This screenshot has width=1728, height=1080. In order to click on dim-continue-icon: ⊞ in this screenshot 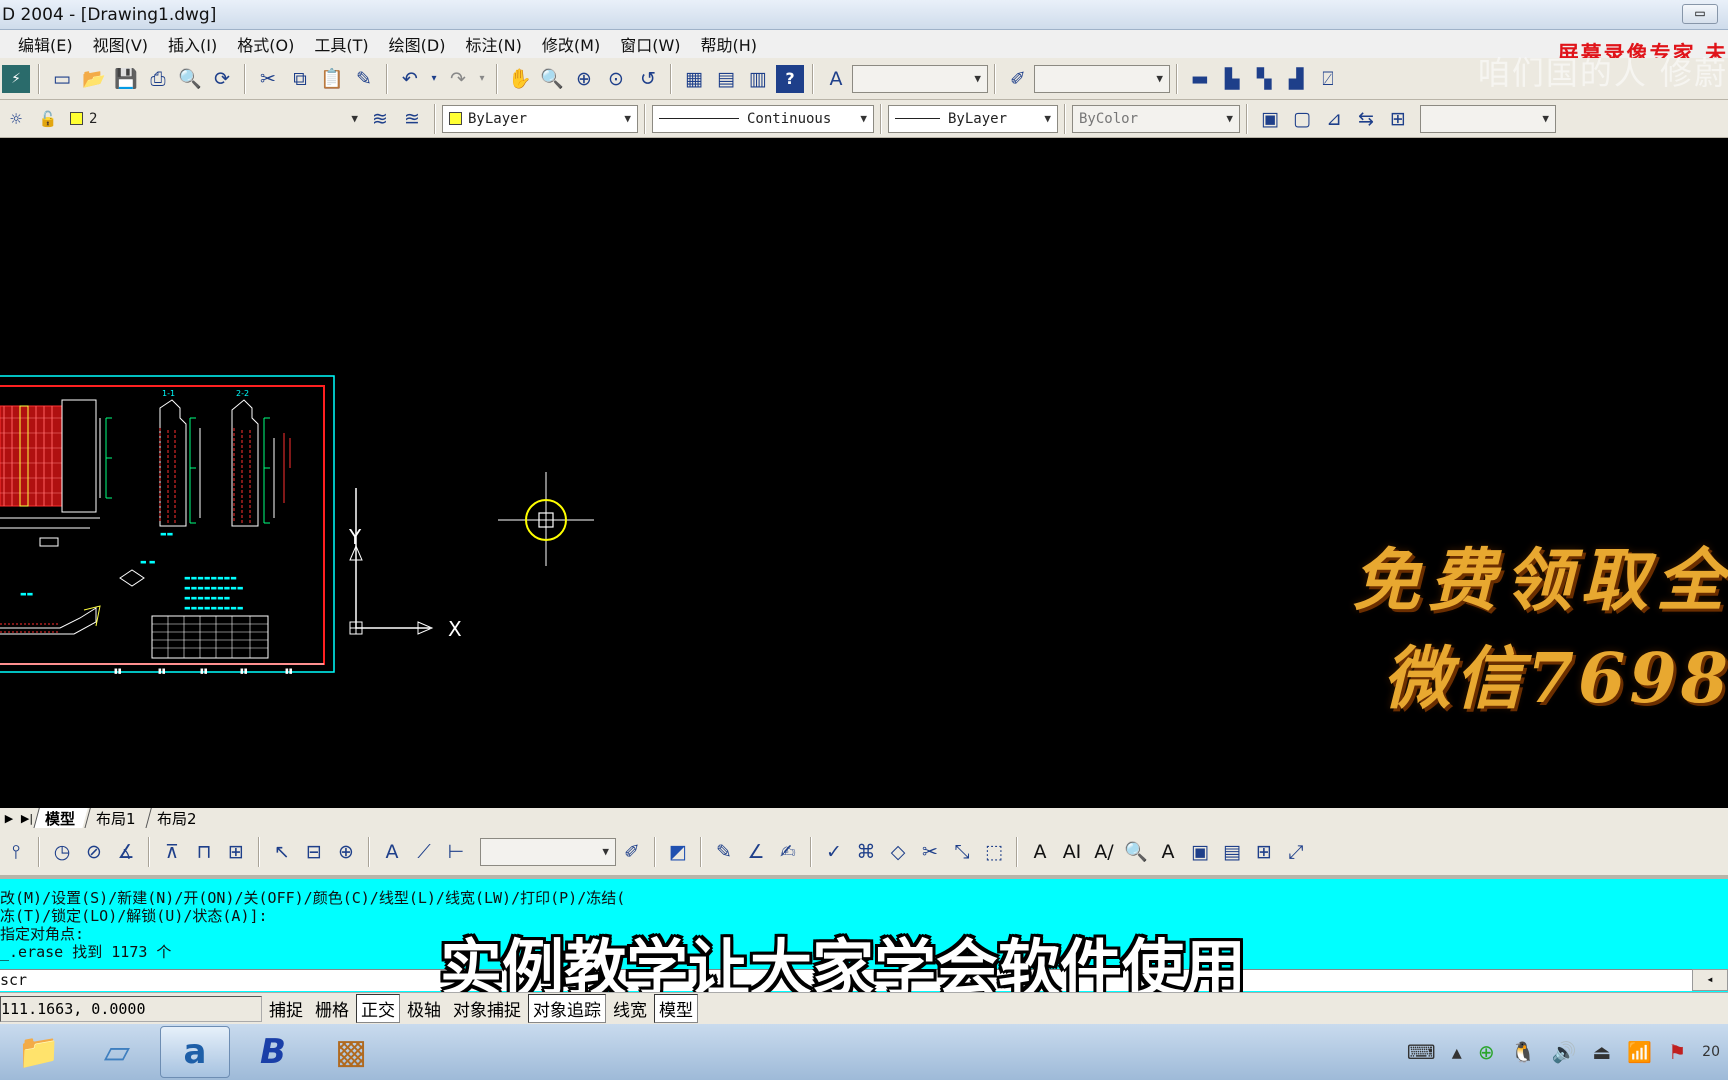, I will do `click(236, 852)`.